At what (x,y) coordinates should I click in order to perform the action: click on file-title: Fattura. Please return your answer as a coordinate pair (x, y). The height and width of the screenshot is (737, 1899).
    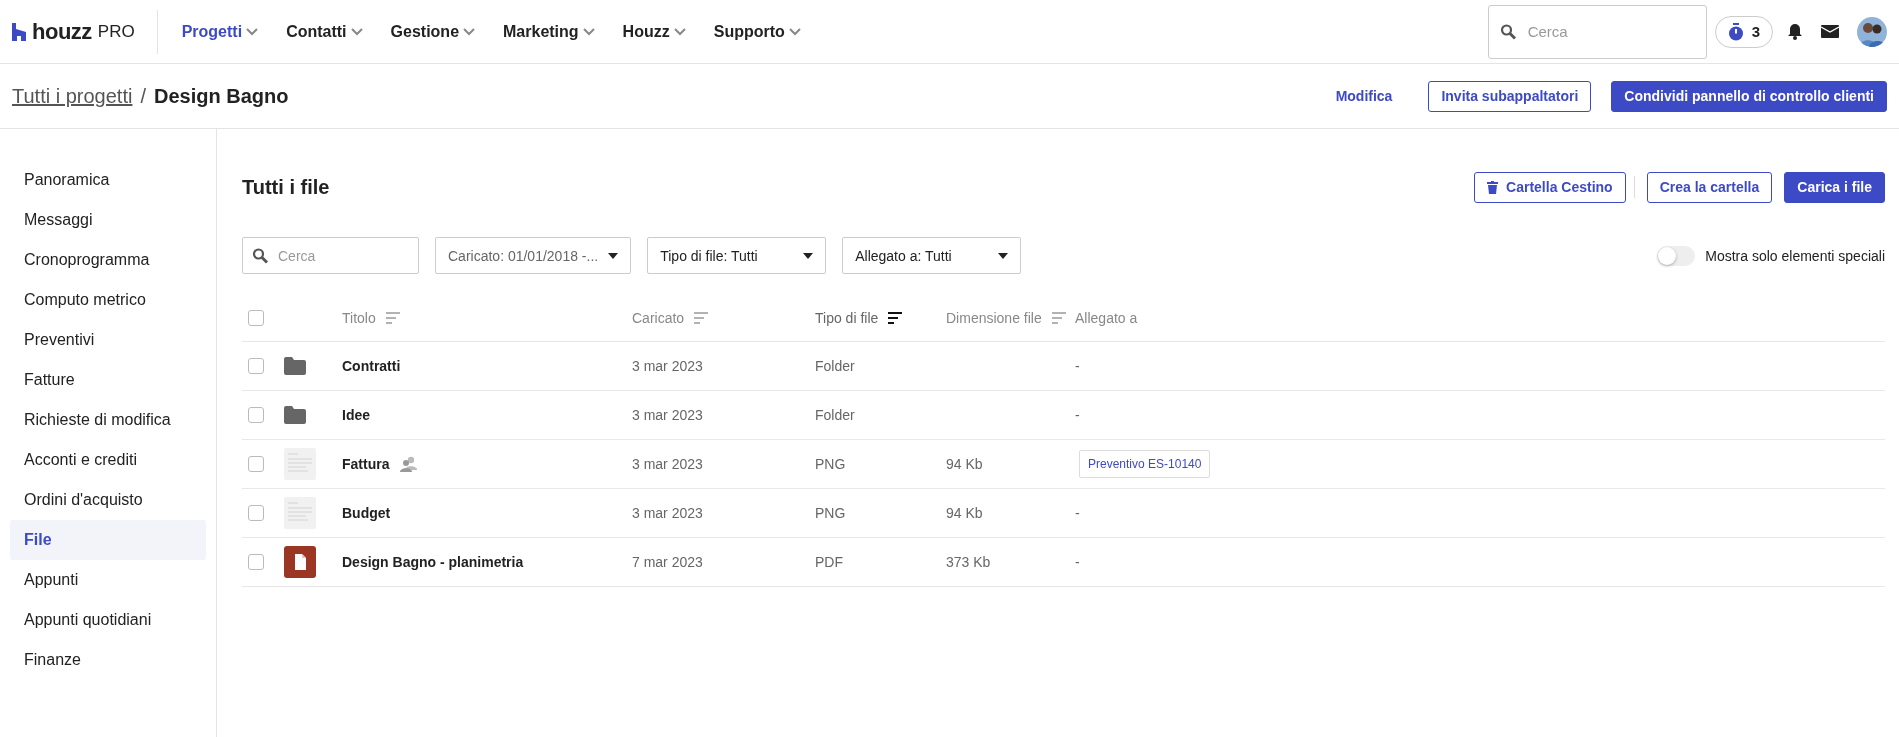
    Looking at the image, I should click on (366, 464).